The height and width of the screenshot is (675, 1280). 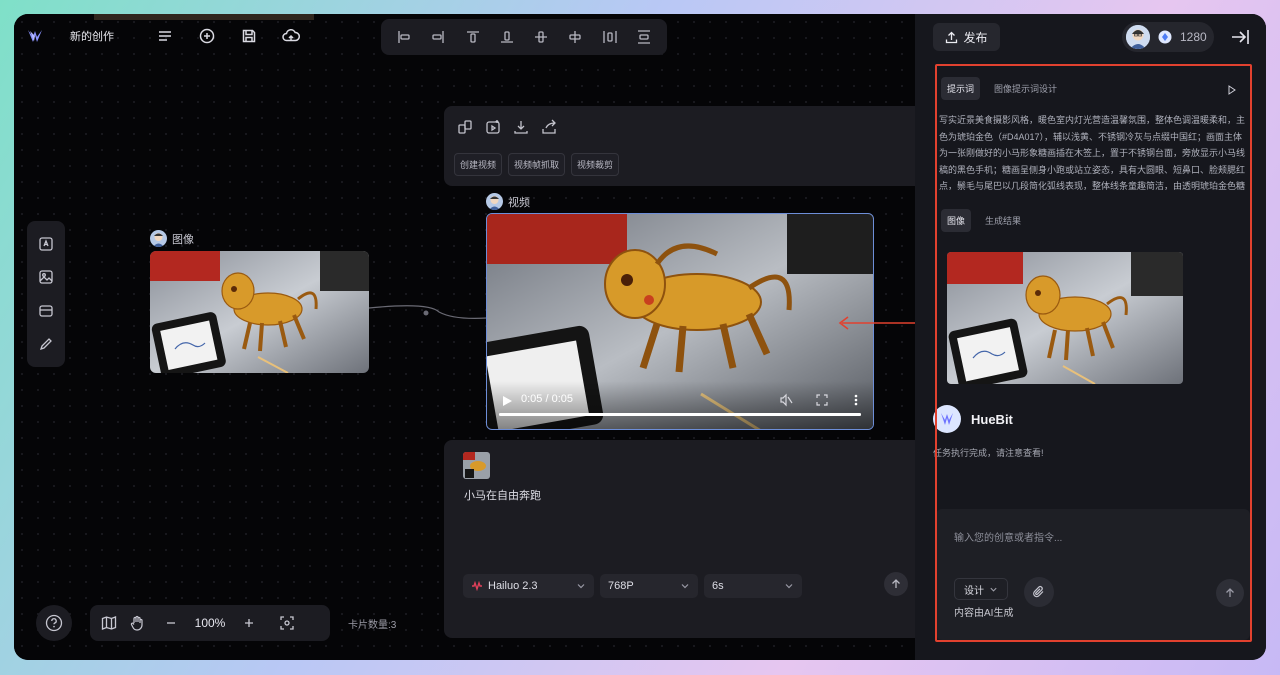 What do you see at coordinates (183, 239) in the screenshot?
I see `image-node-label: 图像` at bounding box center [183, 239].